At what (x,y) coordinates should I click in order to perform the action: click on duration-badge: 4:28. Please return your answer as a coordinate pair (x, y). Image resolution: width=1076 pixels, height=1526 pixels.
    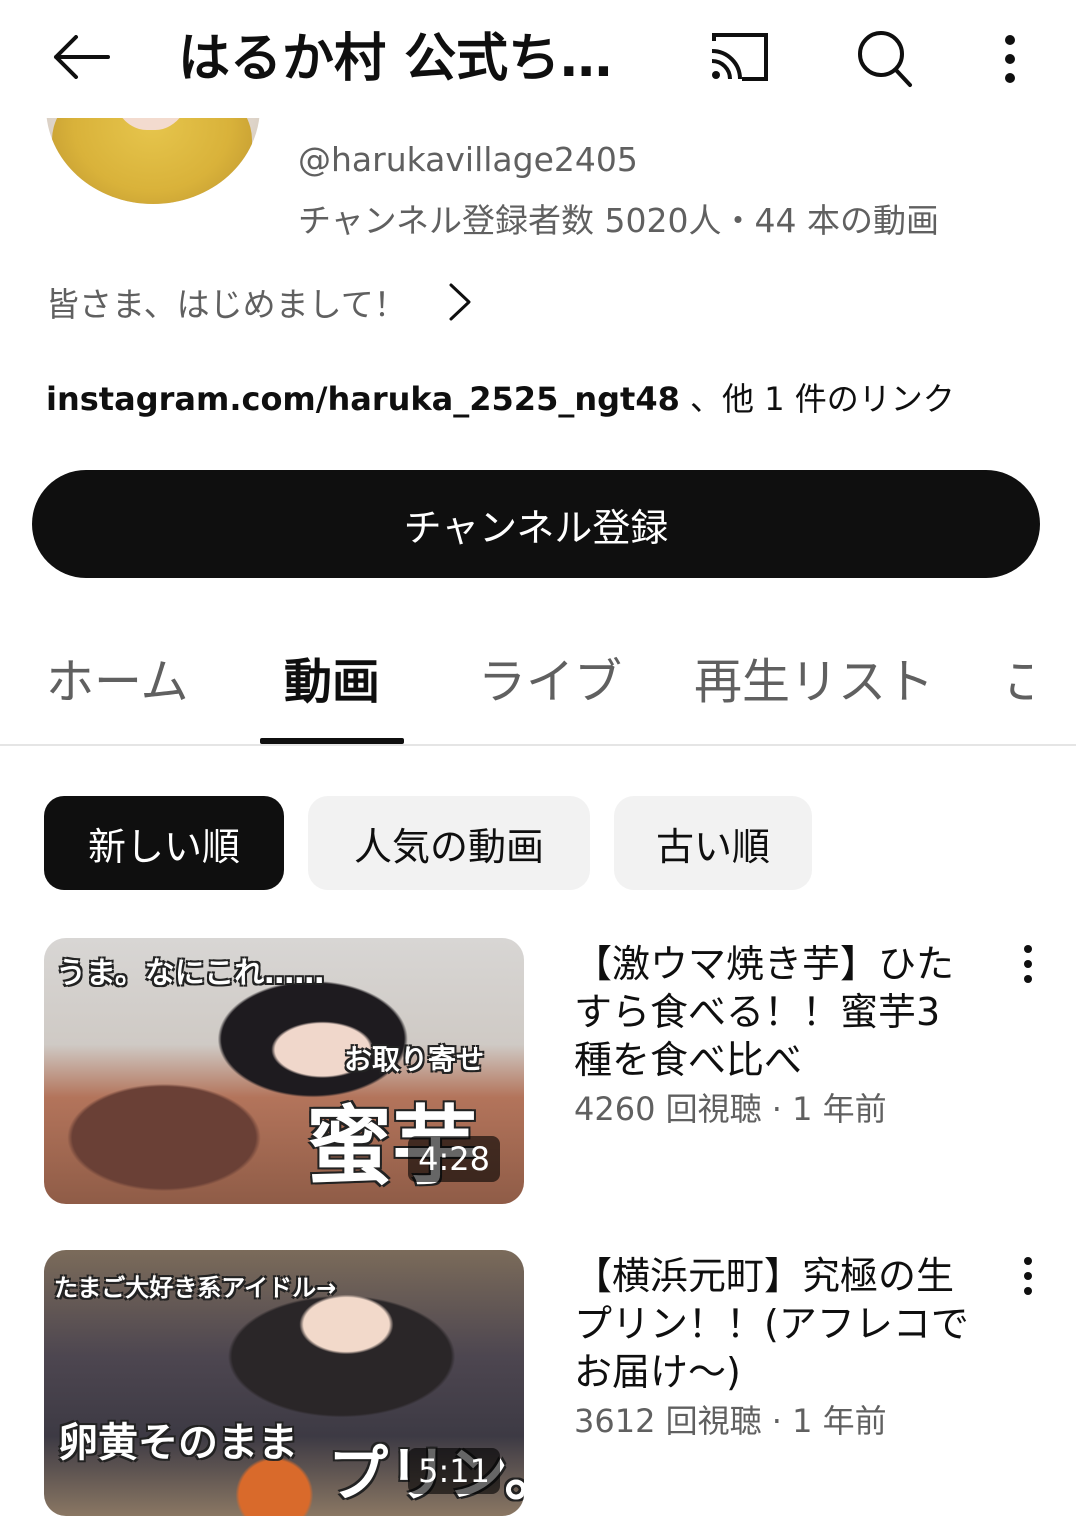
    Looking at the image, I should click on (454, 1159).